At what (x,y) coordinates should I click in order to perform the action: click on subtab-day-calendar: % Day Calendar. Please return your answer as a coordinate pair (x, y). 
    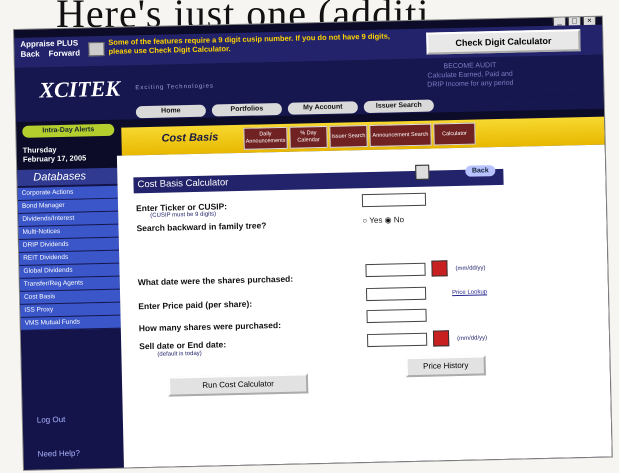
    Looking at the image, I should click on (308, 137).